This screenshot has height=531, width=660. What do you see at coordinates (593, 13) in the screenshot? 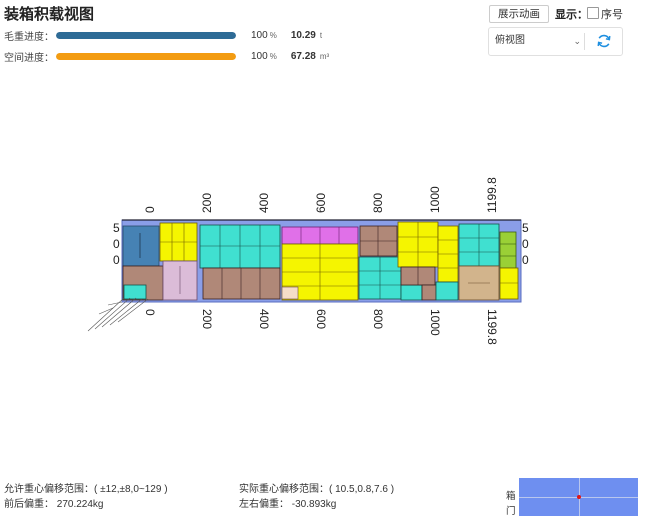
I see `sequence-checkbox` at bounding box center [593, 13].